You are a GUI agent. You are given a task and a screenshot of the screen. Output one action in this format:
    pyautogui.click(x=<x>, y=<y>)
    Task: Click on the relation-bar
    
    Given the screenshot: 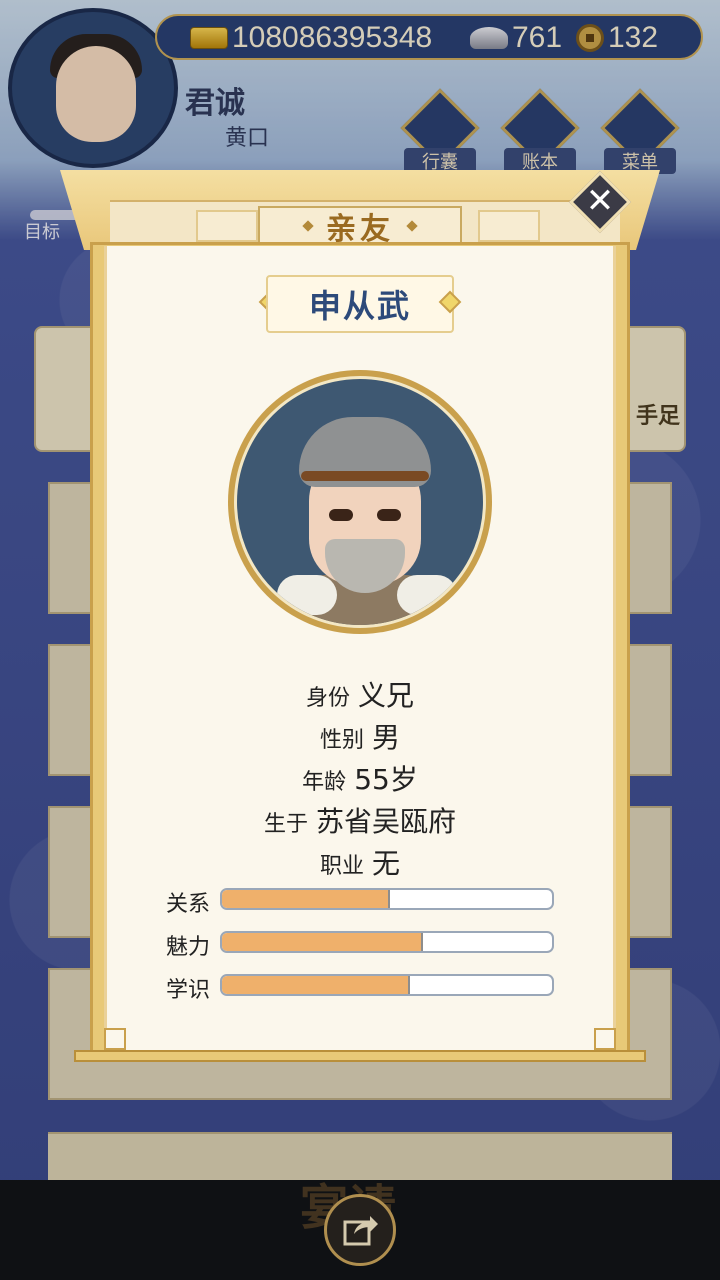 What is the action you would take?
    pyautogui.click(x=387, y=899)
    